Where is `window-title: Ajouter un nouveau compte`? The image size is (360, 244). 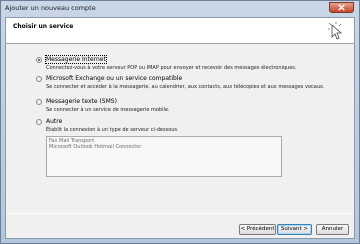 window-title: Ajouter un nouveau compte is located at coordinates (50, 8).